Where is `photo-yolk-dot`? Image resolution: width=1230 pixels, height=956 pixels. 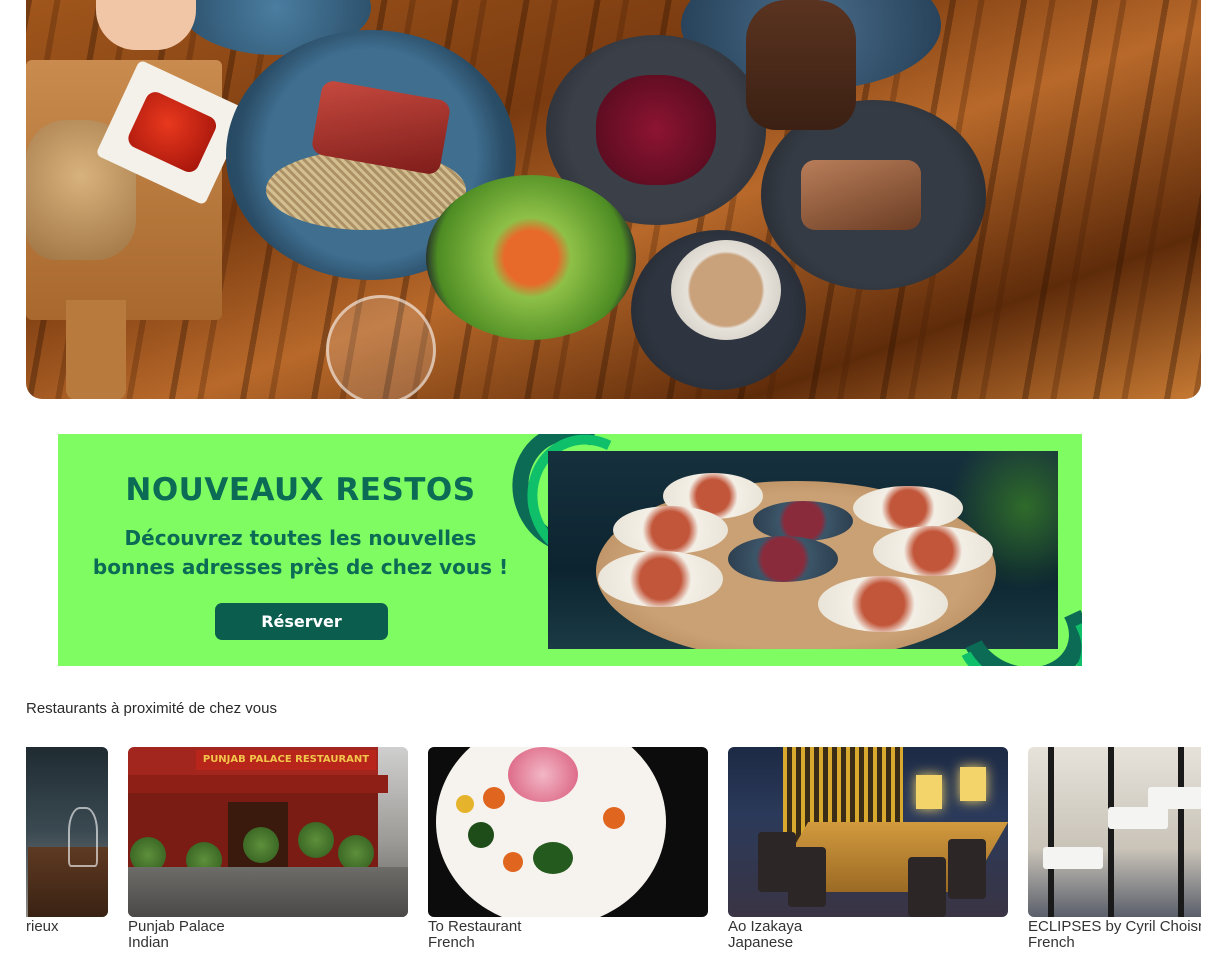
photo-yolk-dot is located at coordinates (465, 804).